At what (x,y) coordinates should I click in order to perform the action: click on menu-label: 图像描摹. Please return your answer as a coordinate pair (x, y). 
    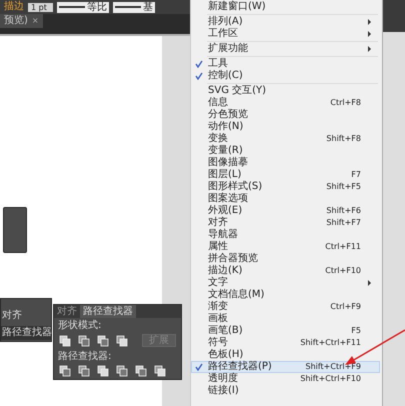
    Looking at the image, I should click on (228, 163).